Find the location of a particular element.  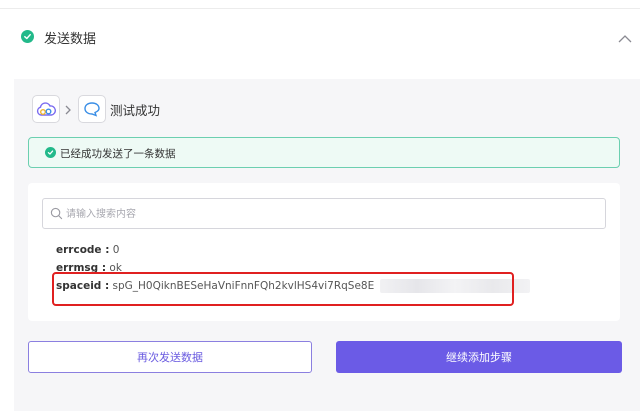

search-icon is located at coordinates (56, 213).